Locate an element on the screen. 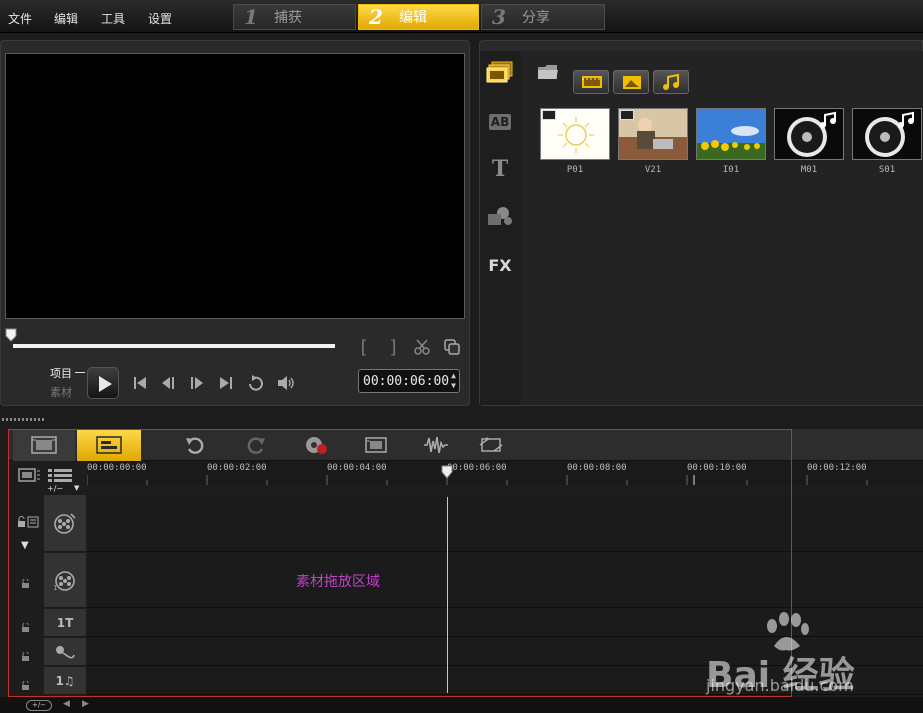 This screenshot has height=713, width=923. go-to-end-icon is located at coordinates (226, 383).